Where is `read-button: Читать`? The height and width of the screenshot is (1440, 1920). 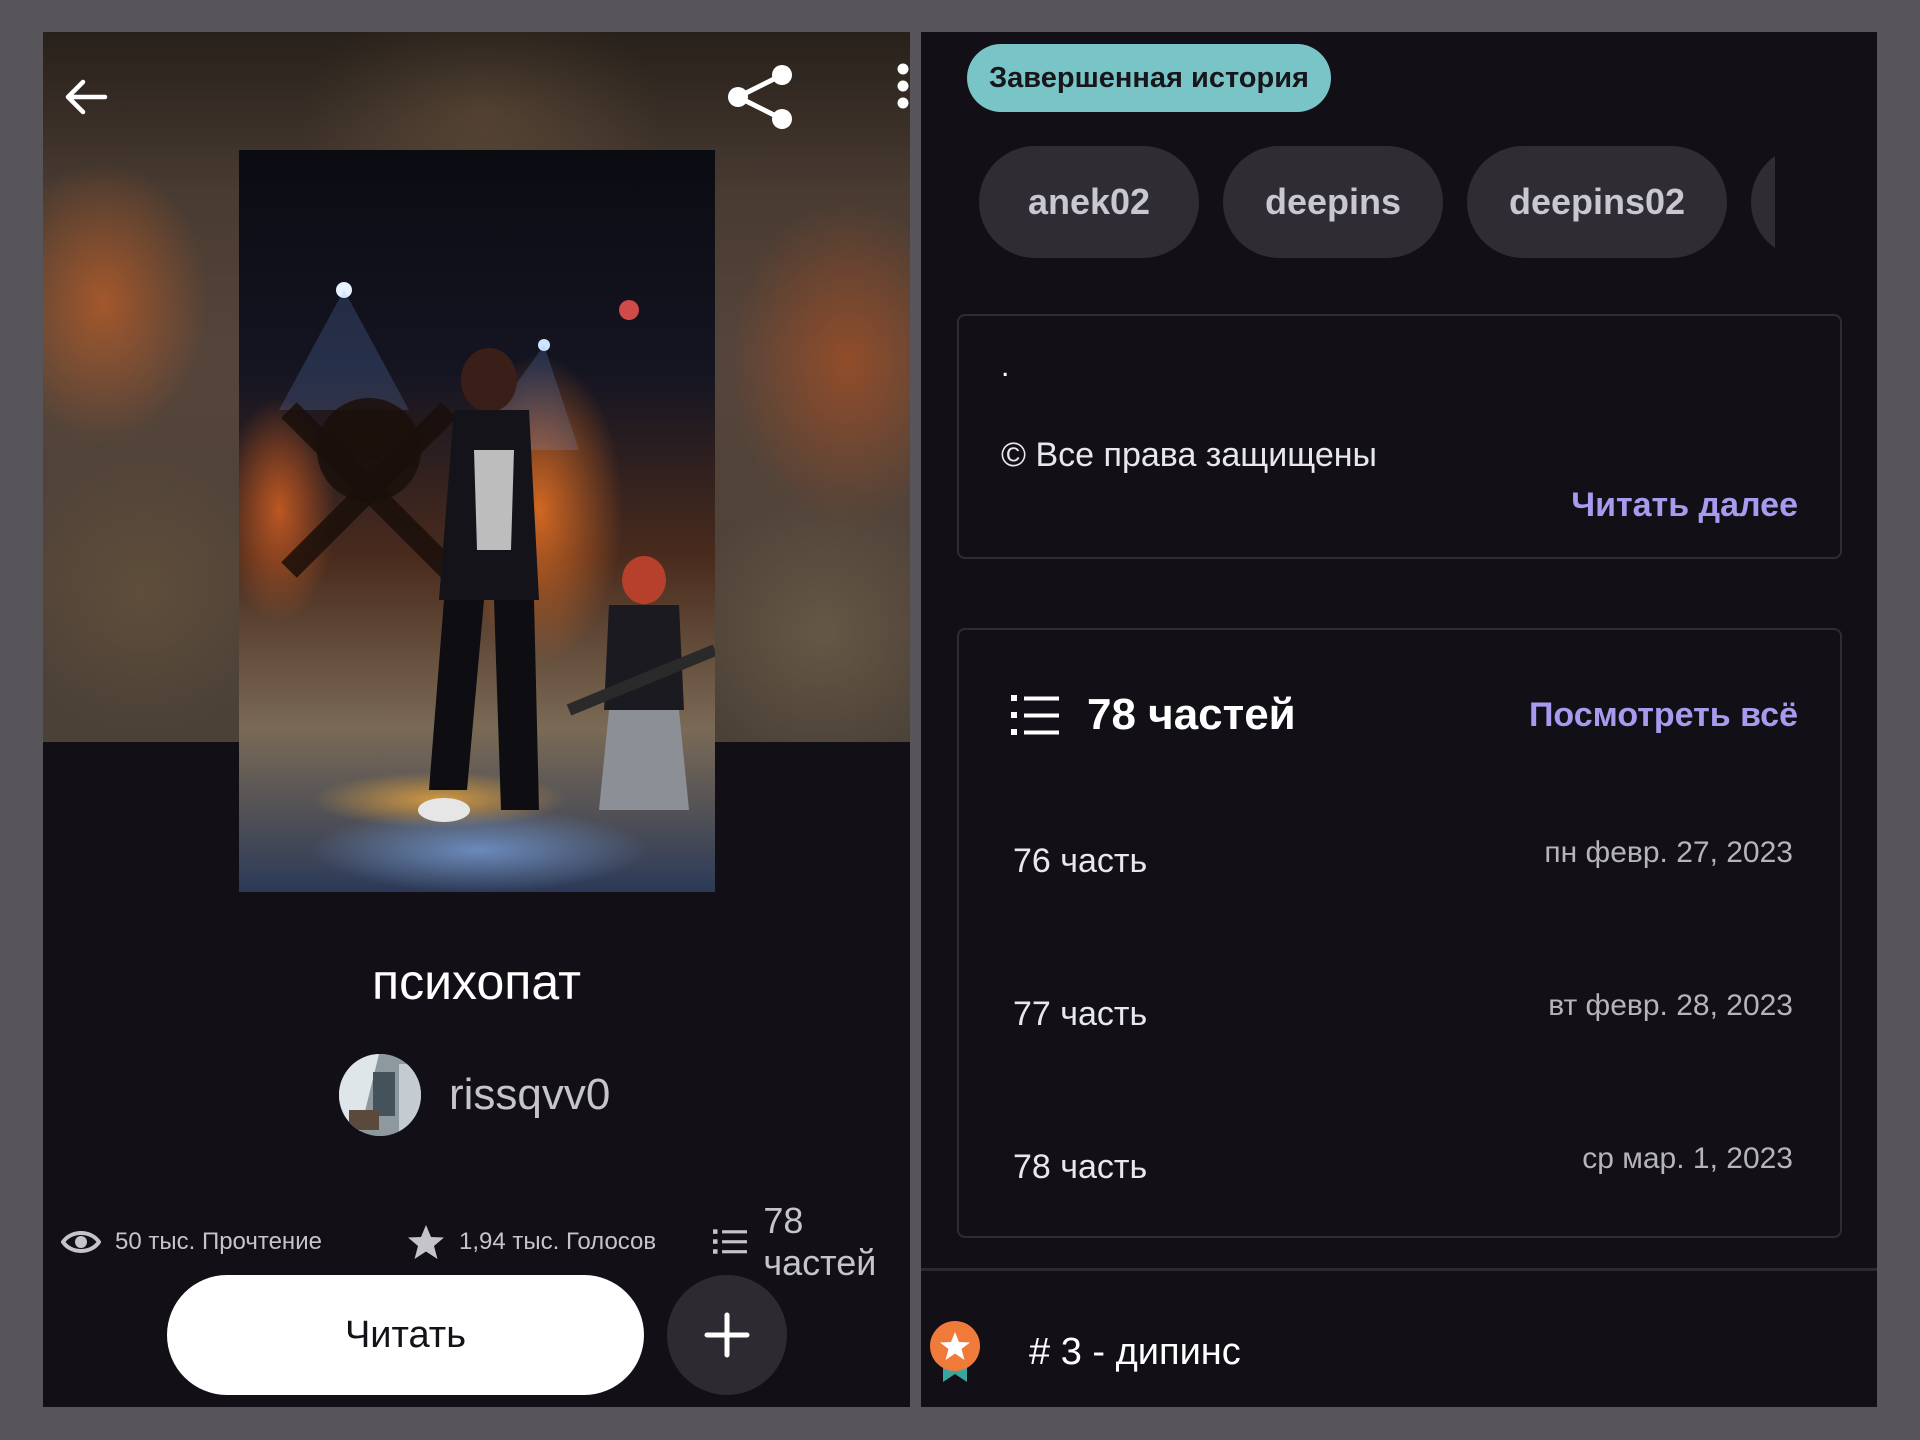 read-button: Читать is located at coordinates (405, 1335).